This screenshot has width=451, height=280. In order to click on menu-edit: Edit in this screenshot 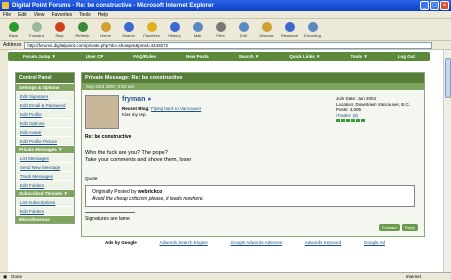, I will do `click(22, 15)`.